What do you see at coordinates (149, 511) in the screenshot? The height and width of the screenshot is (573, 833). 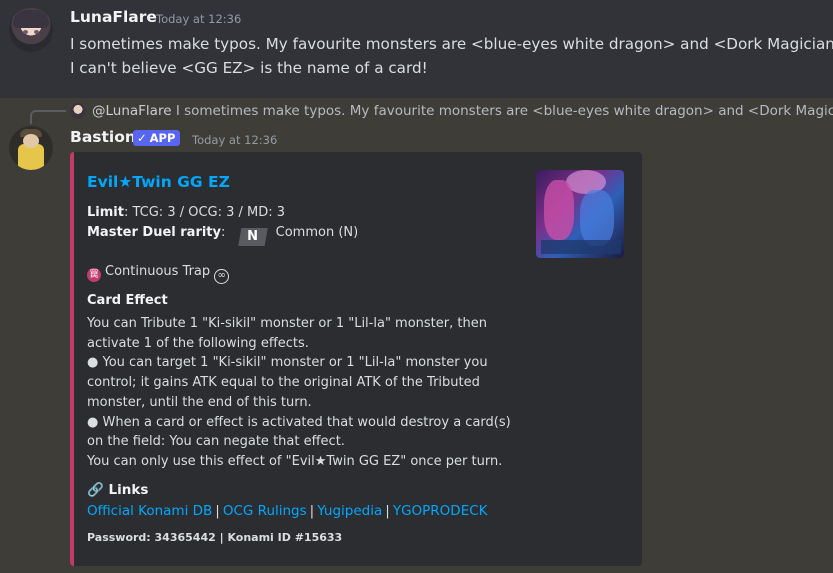 I see `link-official-konami-db: Official Konami DB` at bounding box center [149, 511].